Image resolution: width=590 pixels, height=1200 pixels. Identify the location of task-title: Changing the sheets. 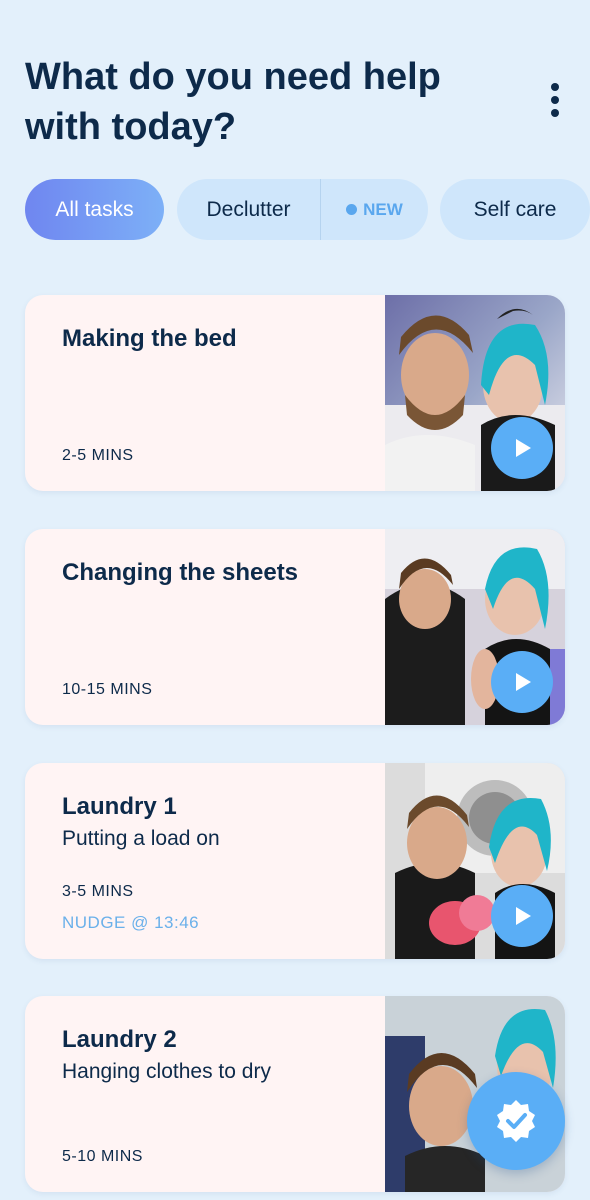
(180, 572).